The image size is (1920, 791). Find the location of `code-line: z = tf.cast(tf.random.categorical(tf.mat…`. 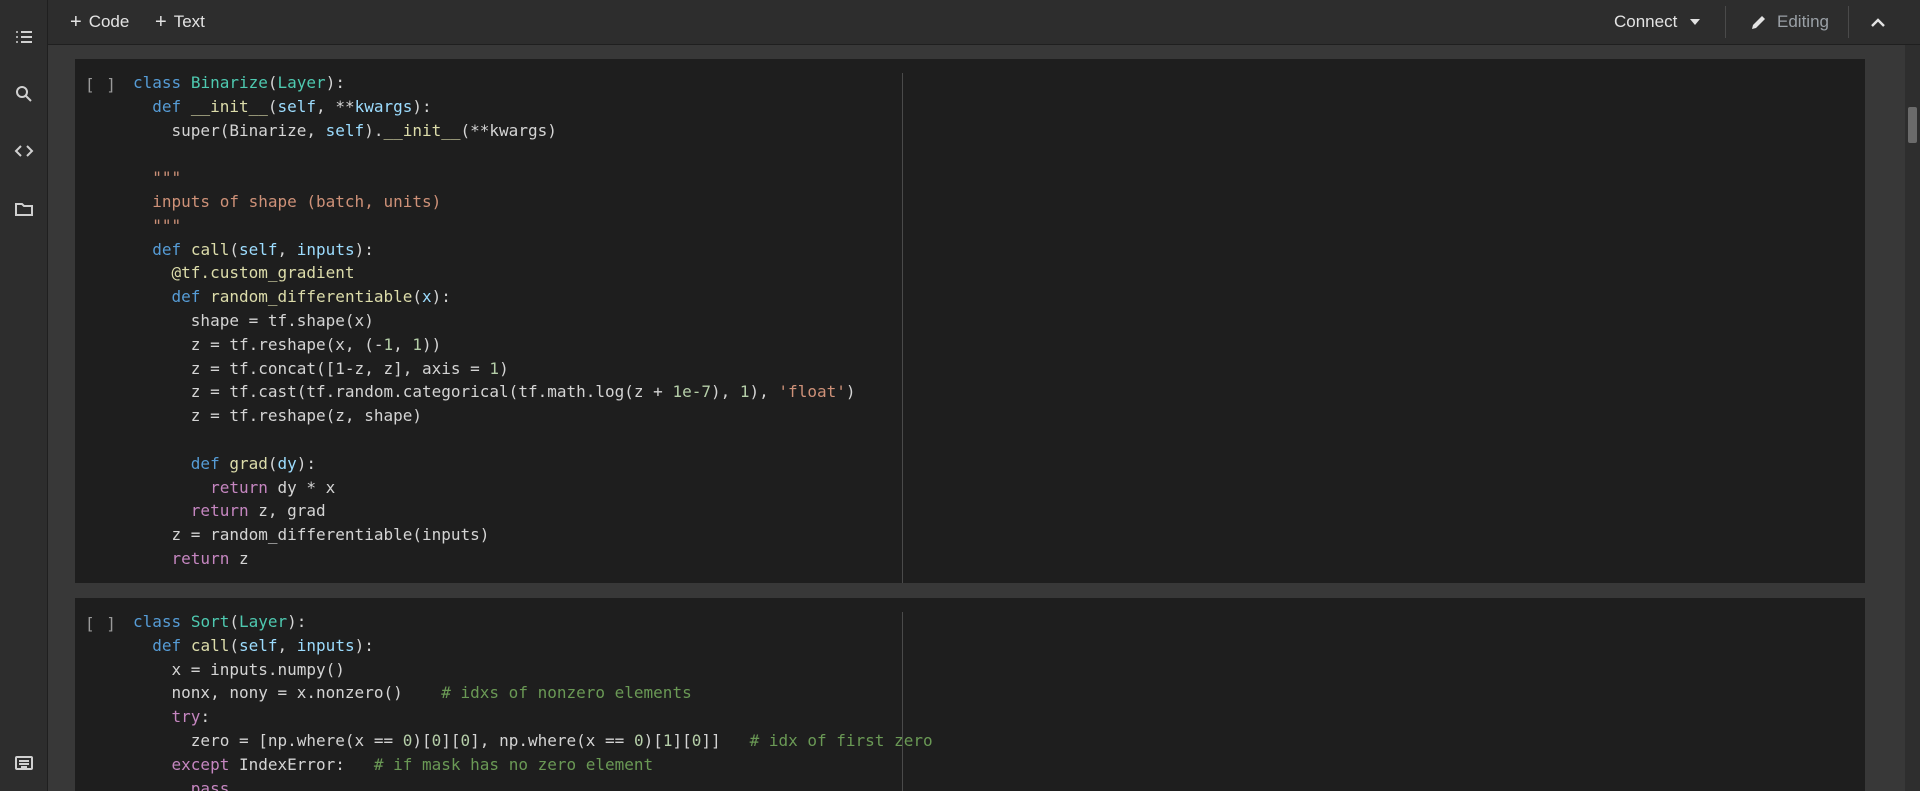

code-line: z = tf.cast(tf.random.categorical(tf.mat… is located at coordinates (494, 392).